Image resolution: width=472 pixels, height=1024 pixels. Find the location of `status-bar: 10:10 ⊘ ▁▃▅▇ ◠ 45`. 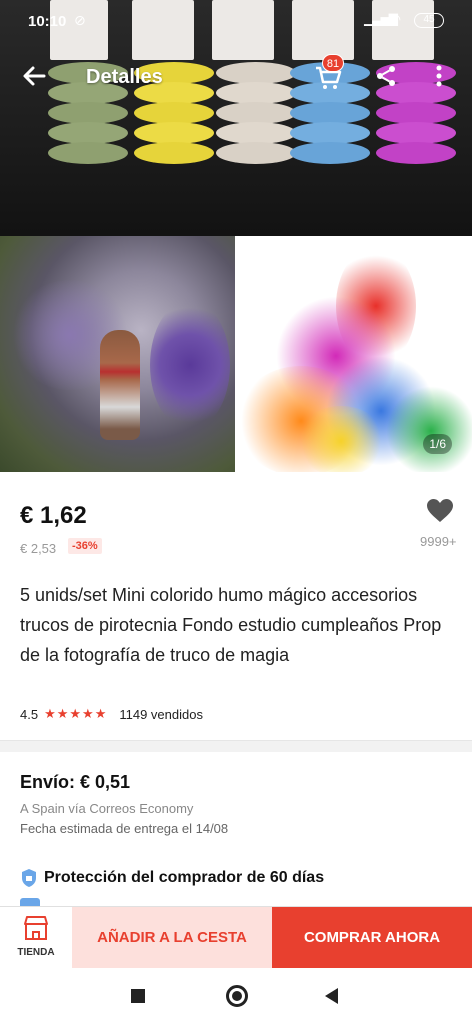

status-bar: 10:10 ⊘ ▁▃▅▇ ◠ 45 is located at coordinates (236, 22).